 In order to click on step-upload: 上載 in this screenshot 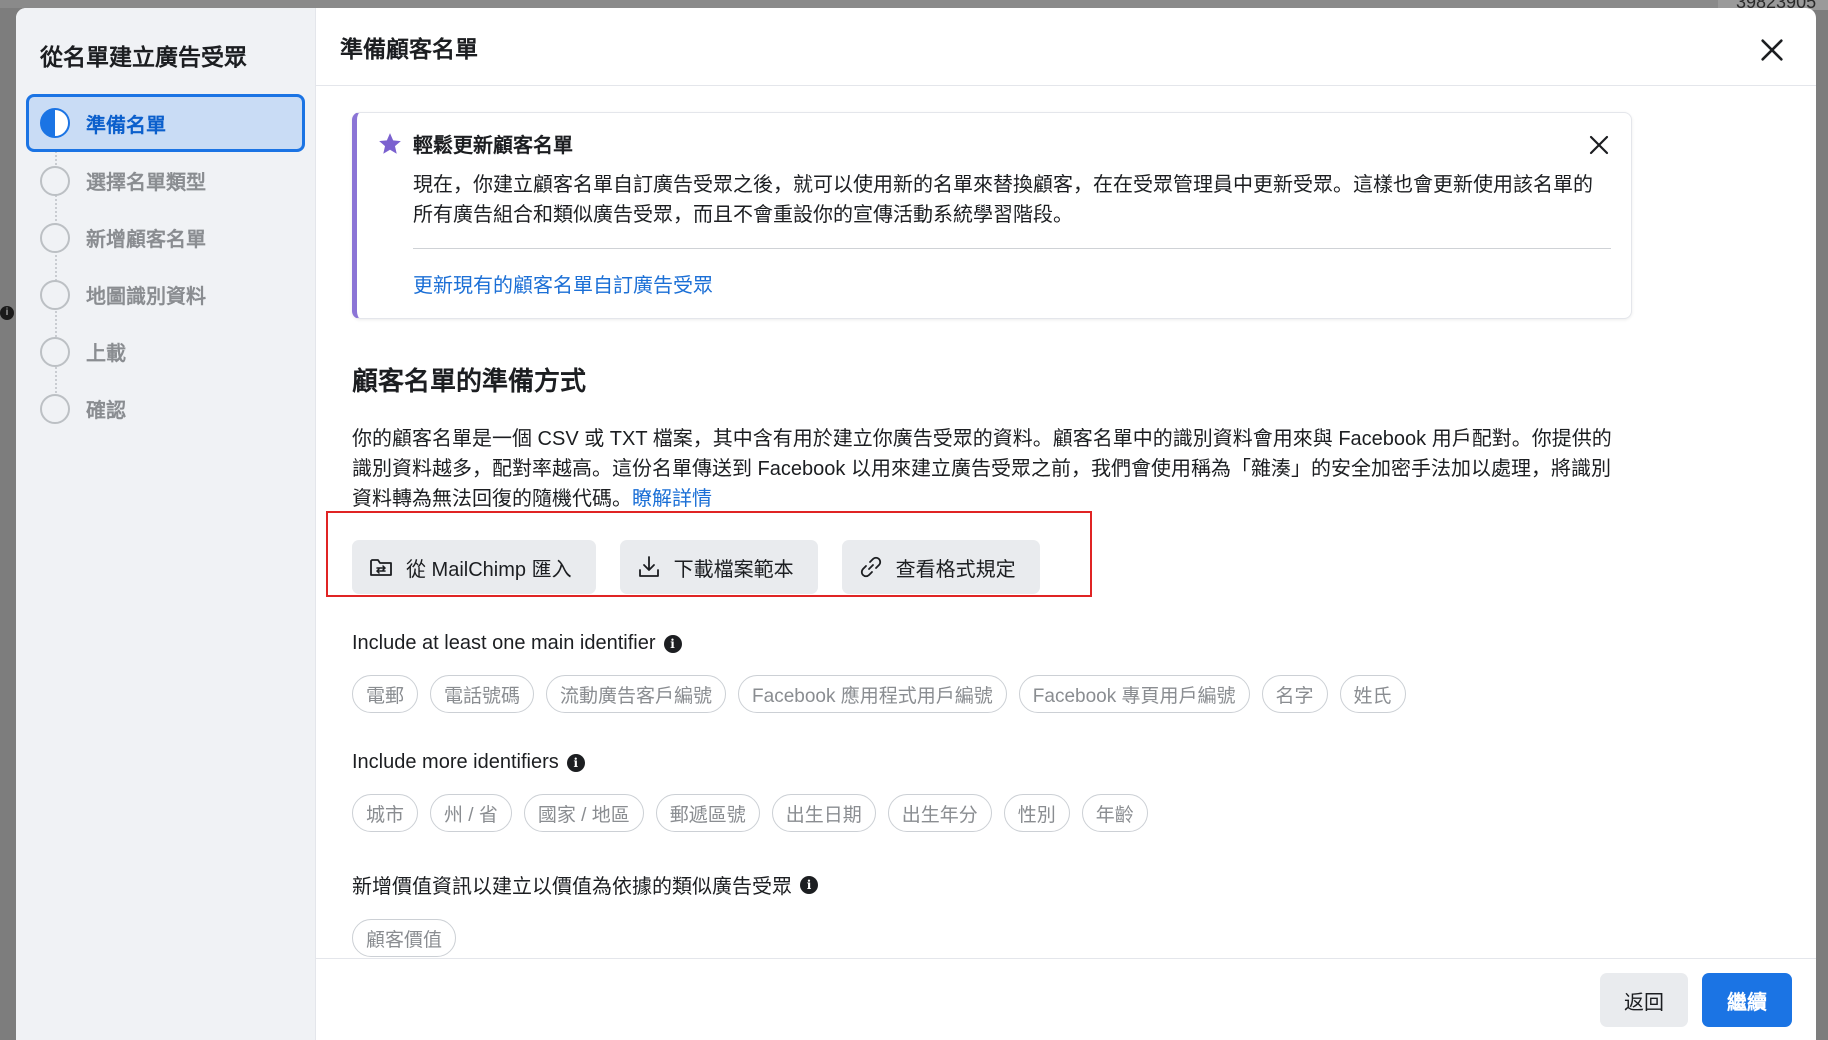, I will do `click(165, 351)`.